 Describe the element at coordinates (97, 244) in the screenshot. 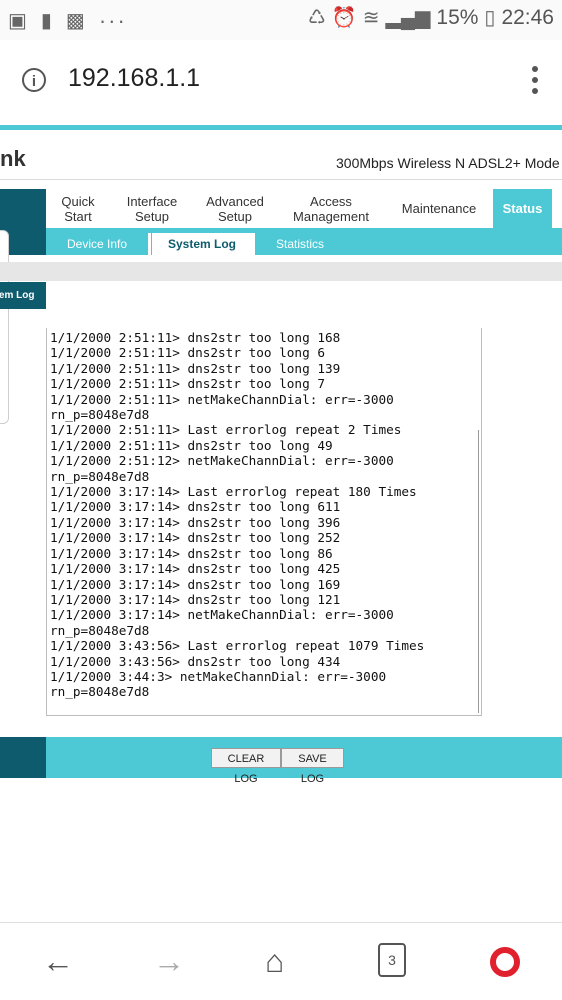

I see `subnav-device-info: Device Info` at that location.